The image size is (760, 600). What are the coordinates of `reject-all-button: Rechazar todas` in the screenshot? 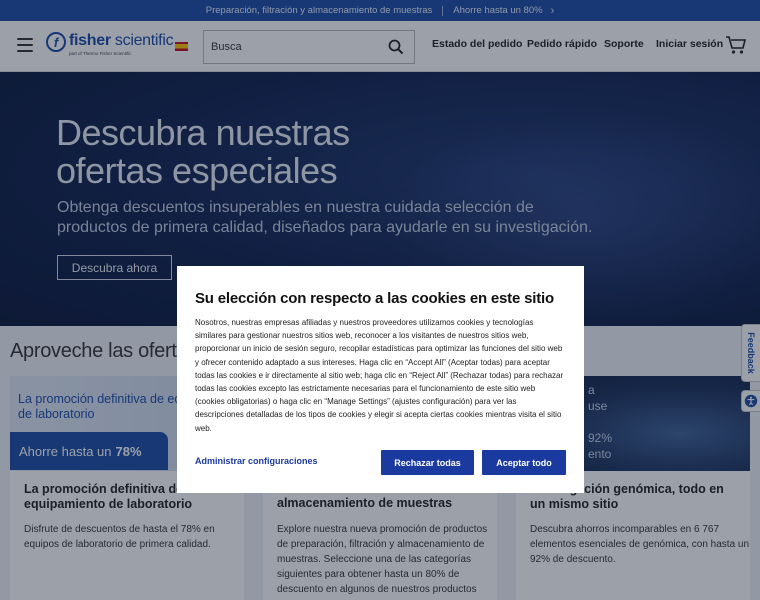 It's located at (427, 462).